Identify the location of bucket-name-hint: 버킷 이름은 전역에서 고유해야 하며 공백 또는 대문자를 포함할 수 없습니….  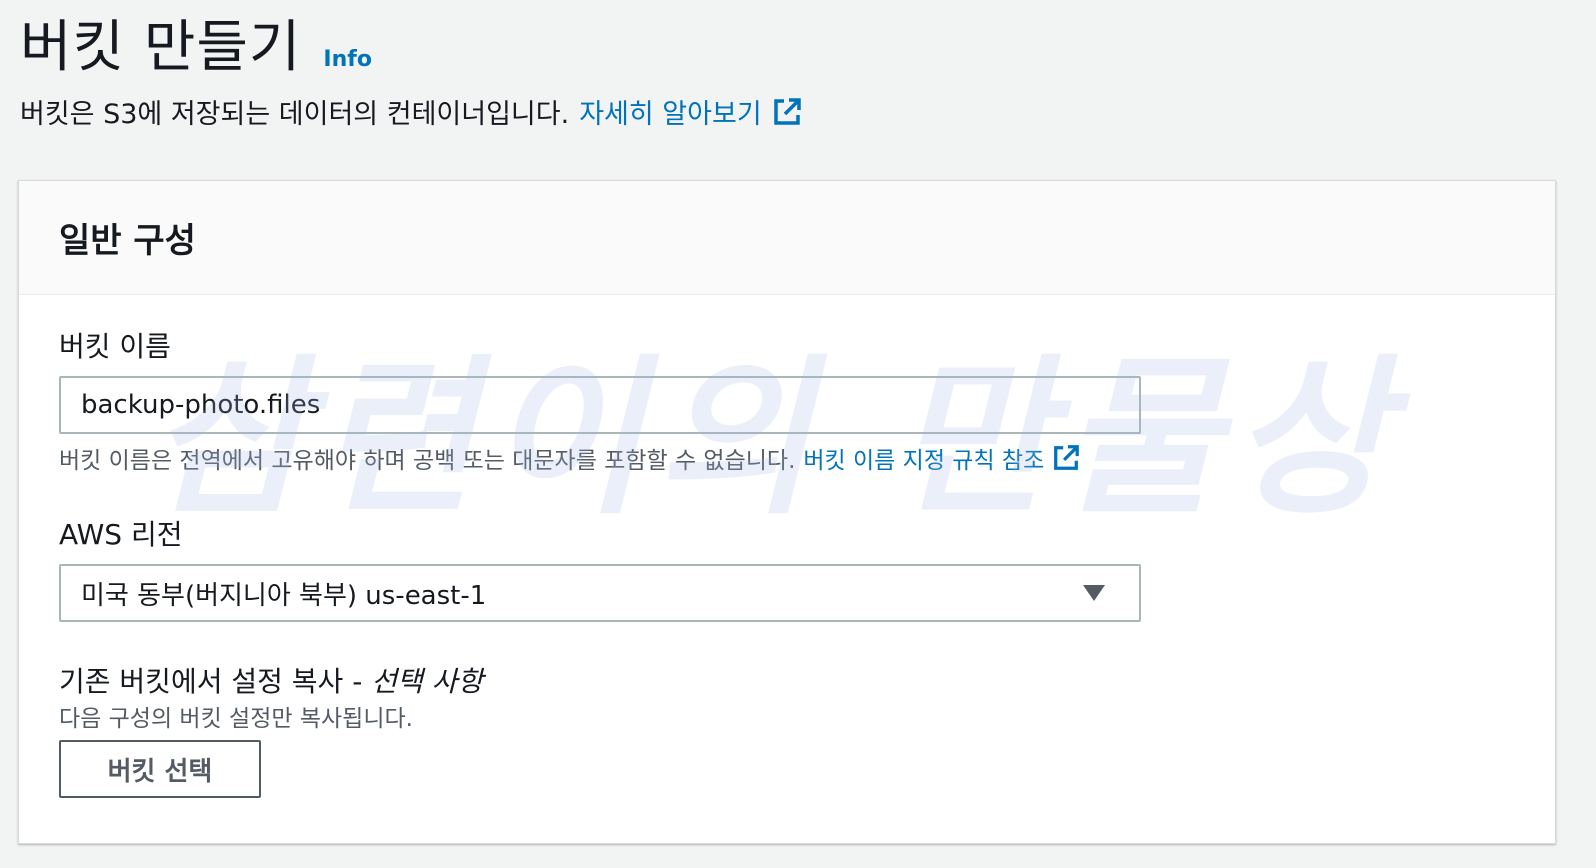
(569, 458).